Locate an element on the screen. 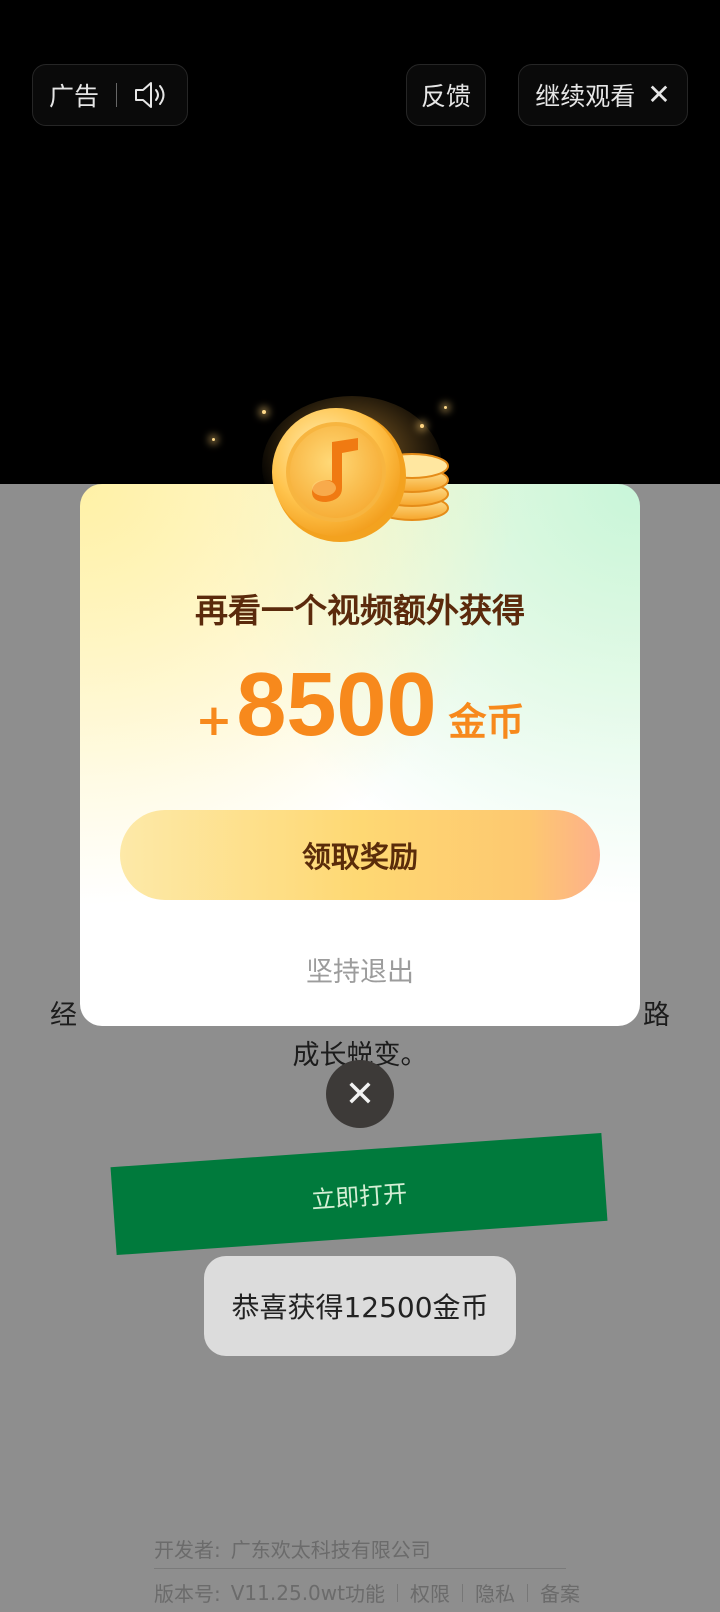  continue-watching-button: 继续观看 ✕ is located at coordinates (603, 95).